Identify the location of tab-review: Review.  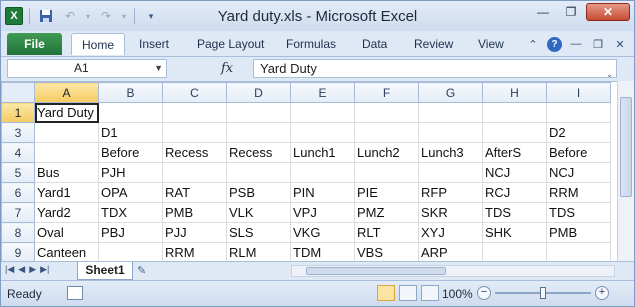
(433, 44).